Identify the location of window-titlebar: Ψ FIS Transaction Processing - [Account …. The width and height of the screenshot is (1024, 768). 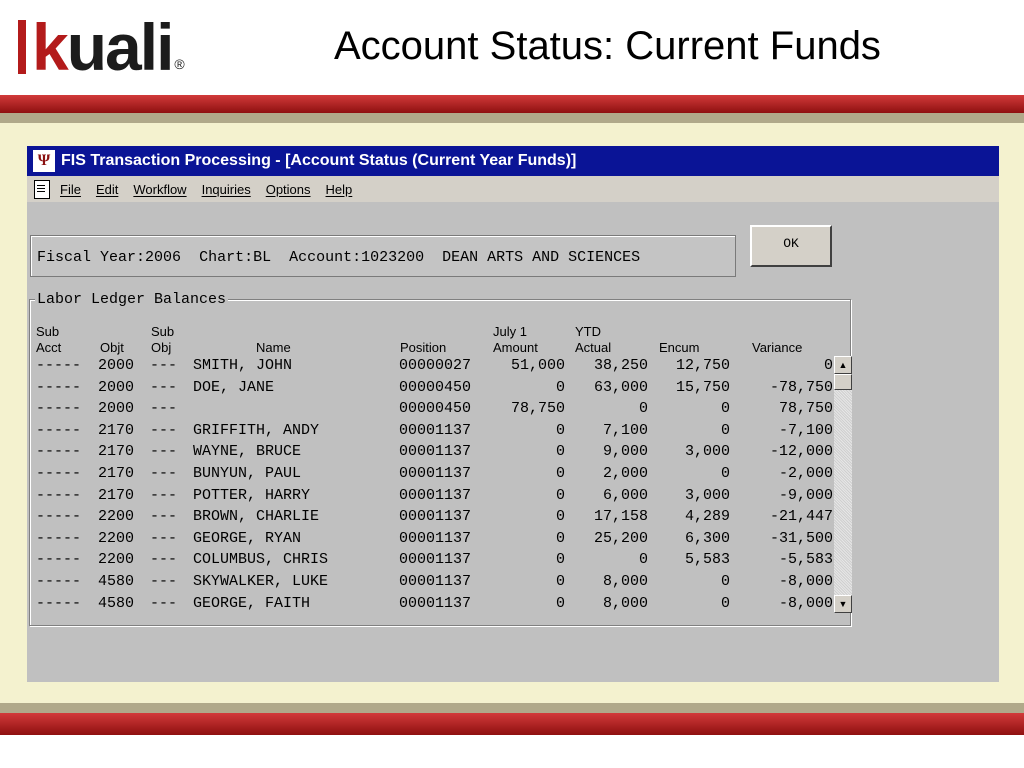
(513, 161).